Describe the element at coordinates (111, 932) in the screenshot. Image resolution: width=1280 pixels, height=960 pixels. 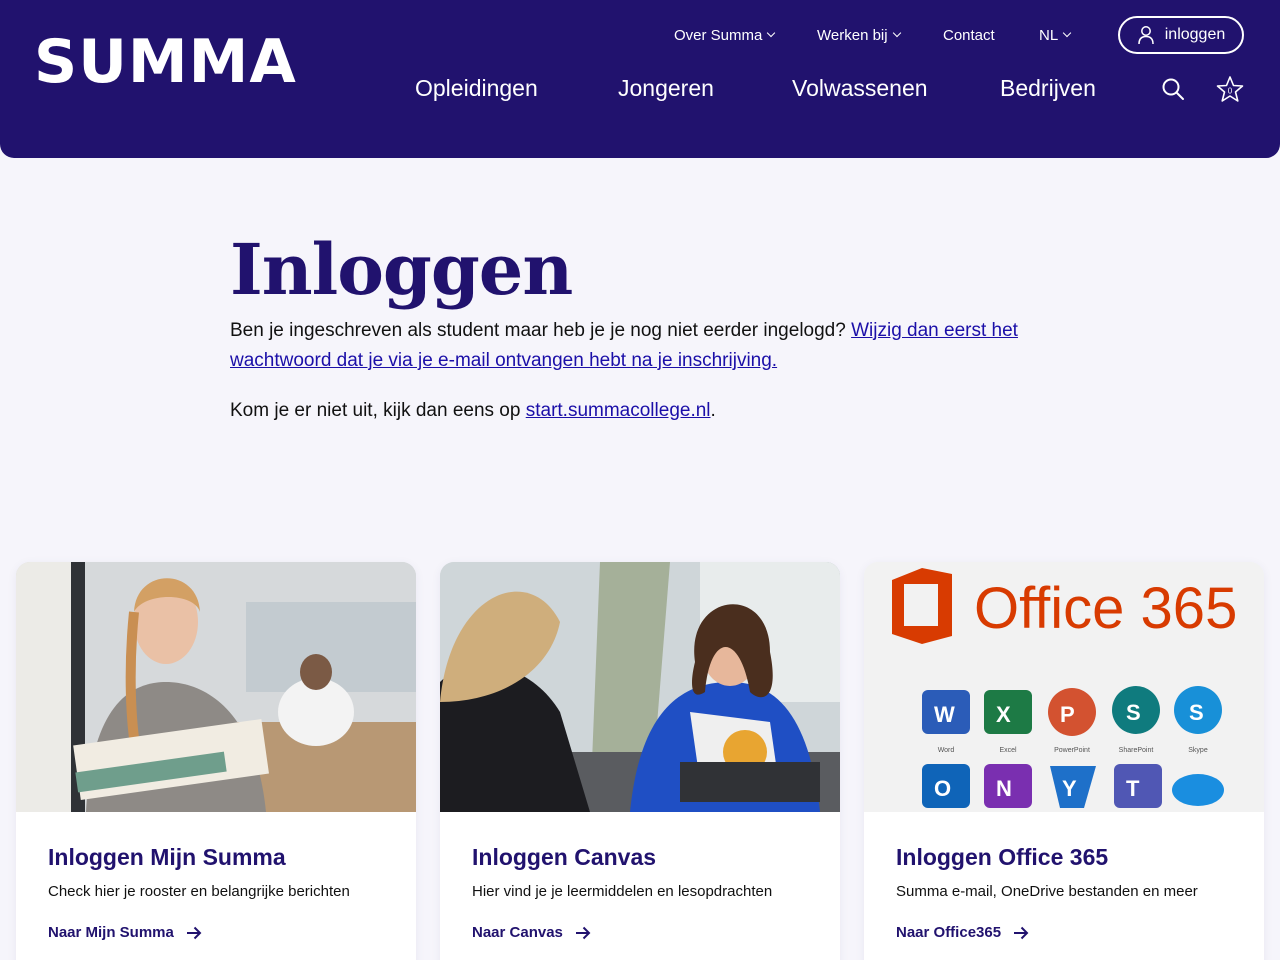
I see `card-link-label: Naar Mijn Summa` at that location.